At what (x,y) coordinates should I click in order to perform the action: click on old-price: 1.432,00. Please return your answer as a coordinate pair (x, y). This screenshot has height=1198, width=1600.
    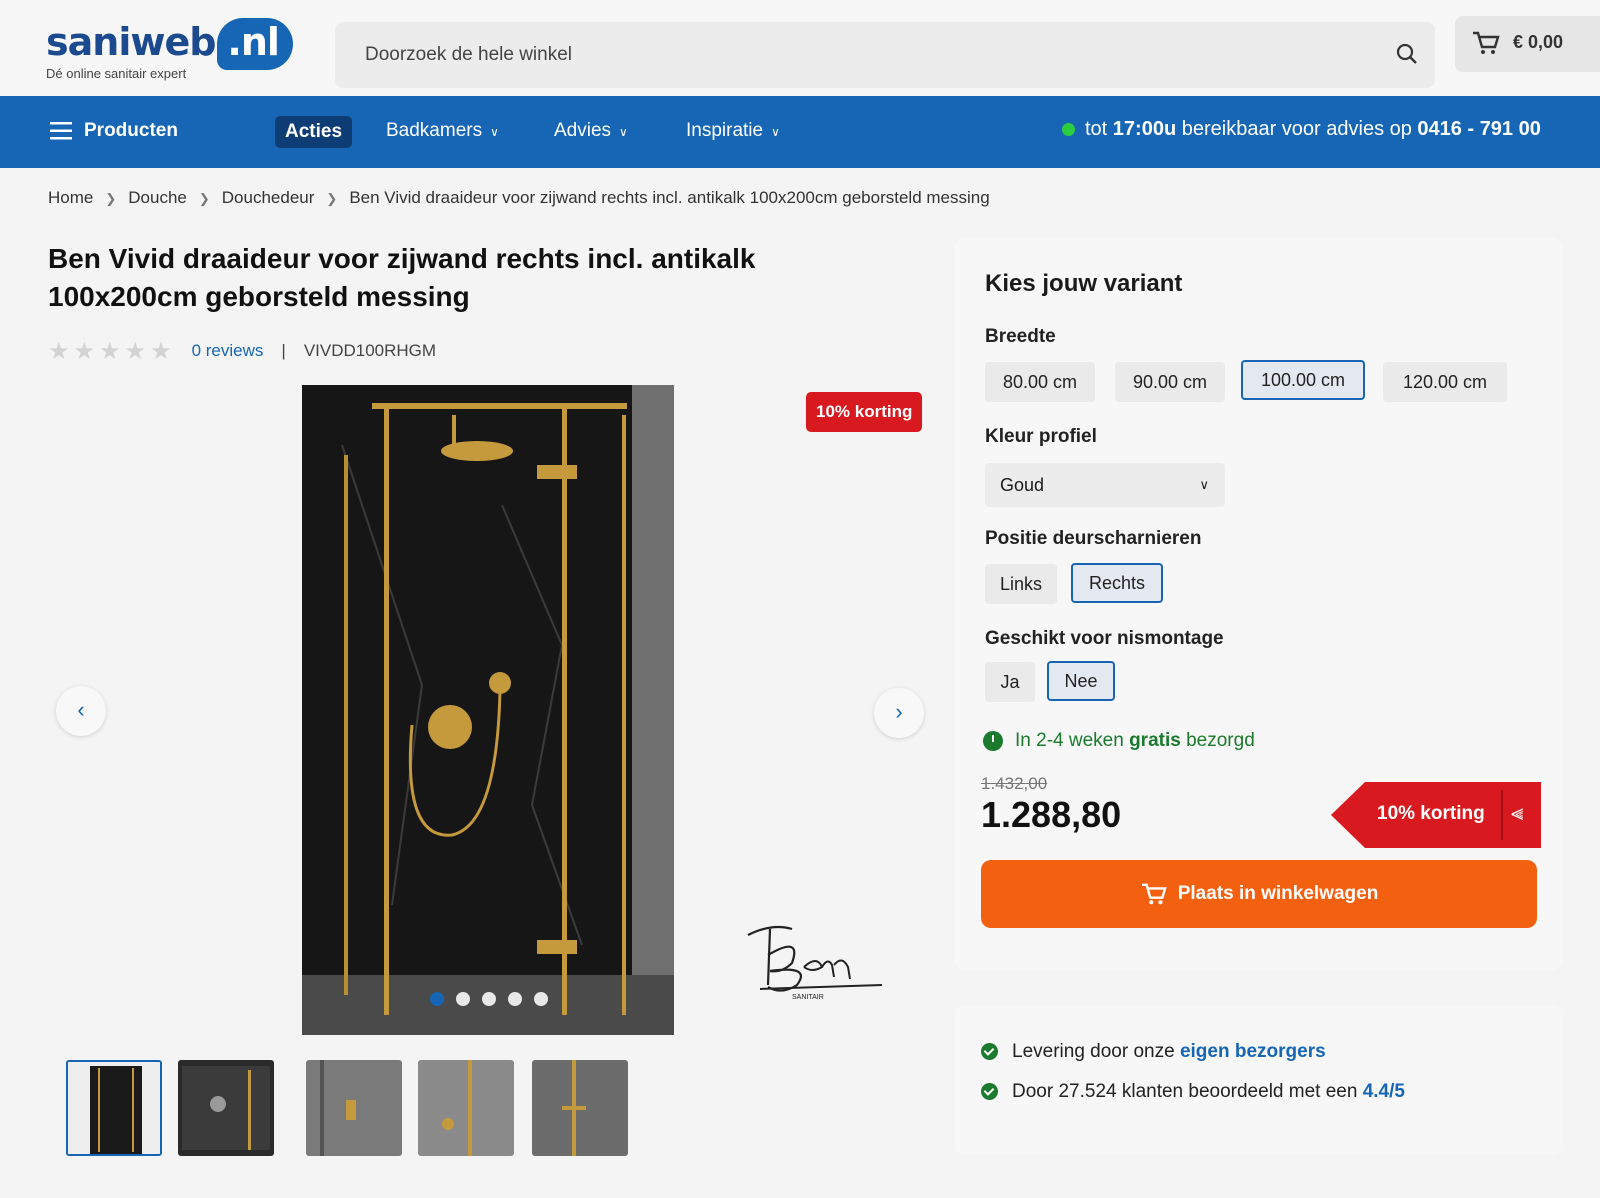
    Looking at the image, I should click on (1014, 783).